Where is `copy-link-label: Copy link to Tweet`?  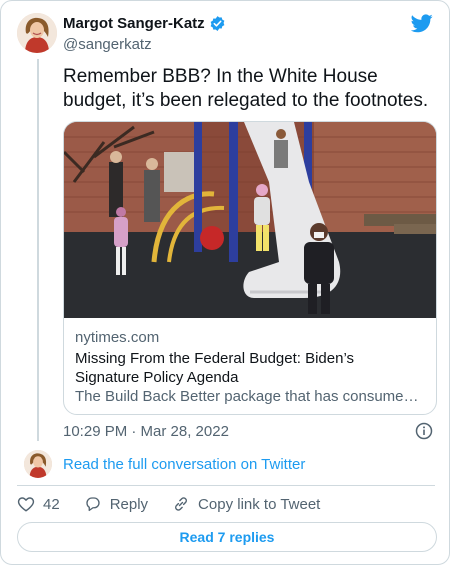
copy-link-label: Copy link to Tweet is located at coordinates (259, 504).